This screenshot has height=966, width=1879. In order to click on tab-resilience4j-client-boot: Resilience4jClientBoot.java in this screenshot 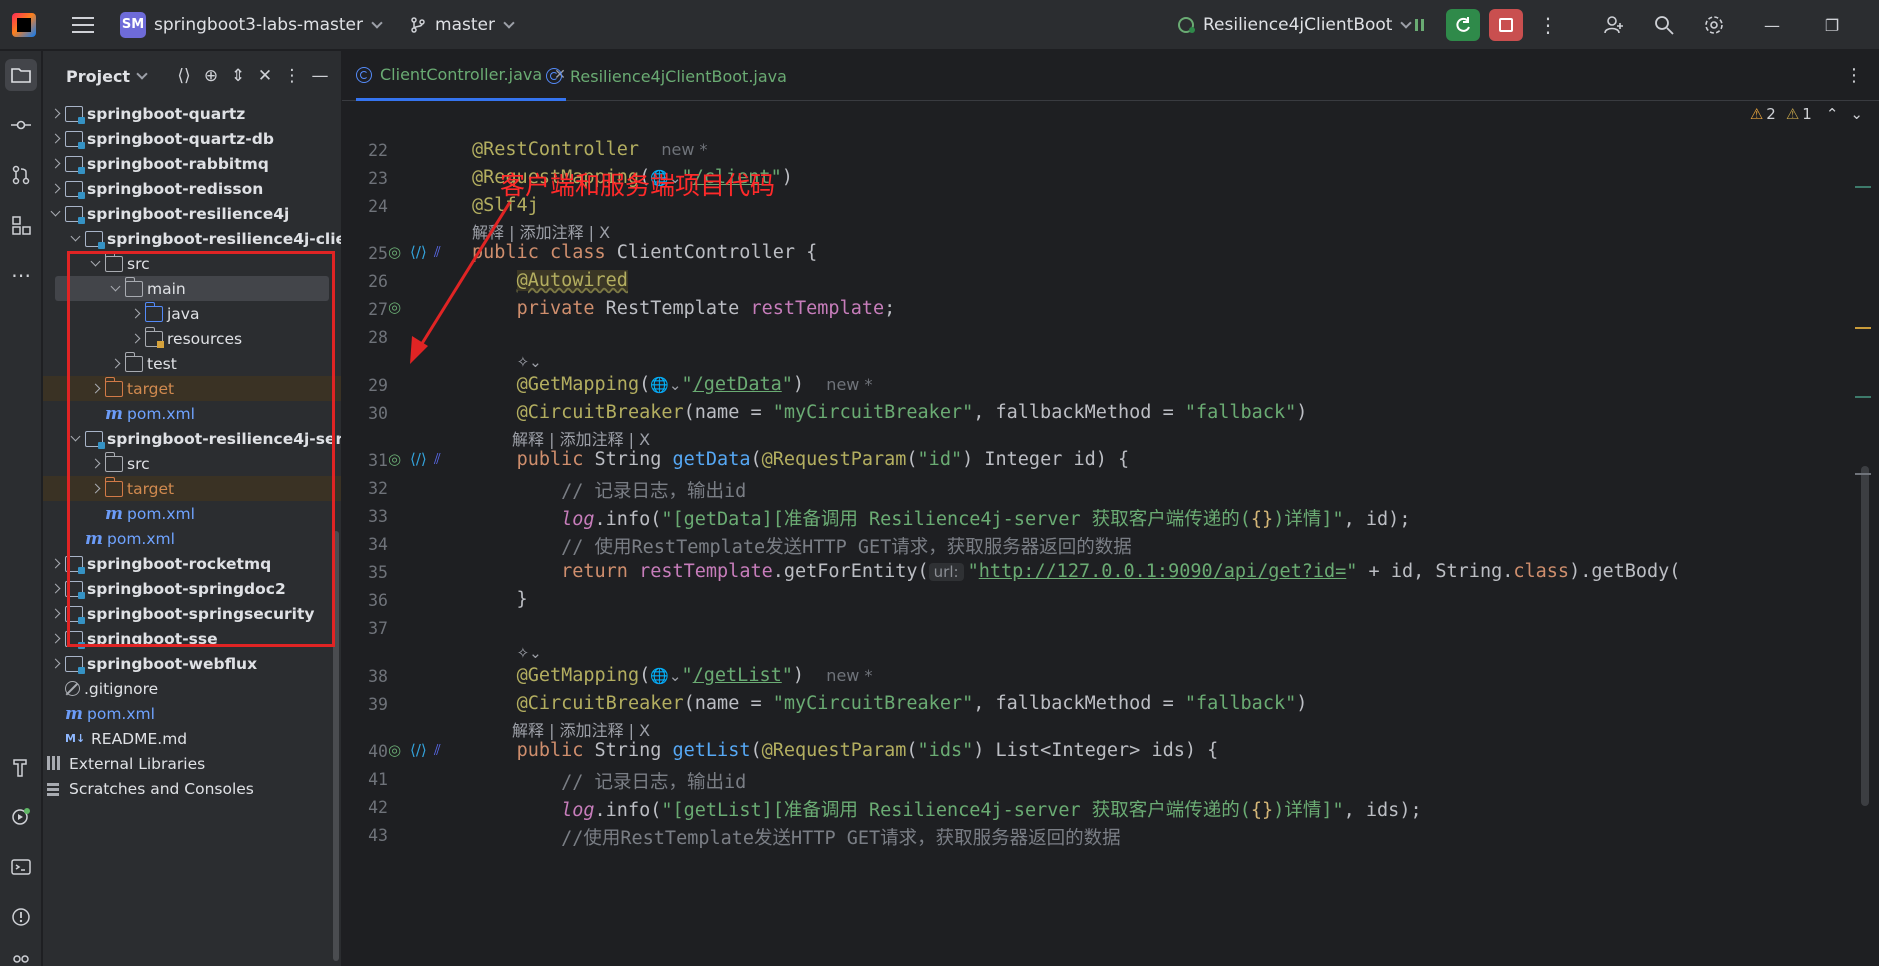, I will do `click(666, 76)`.